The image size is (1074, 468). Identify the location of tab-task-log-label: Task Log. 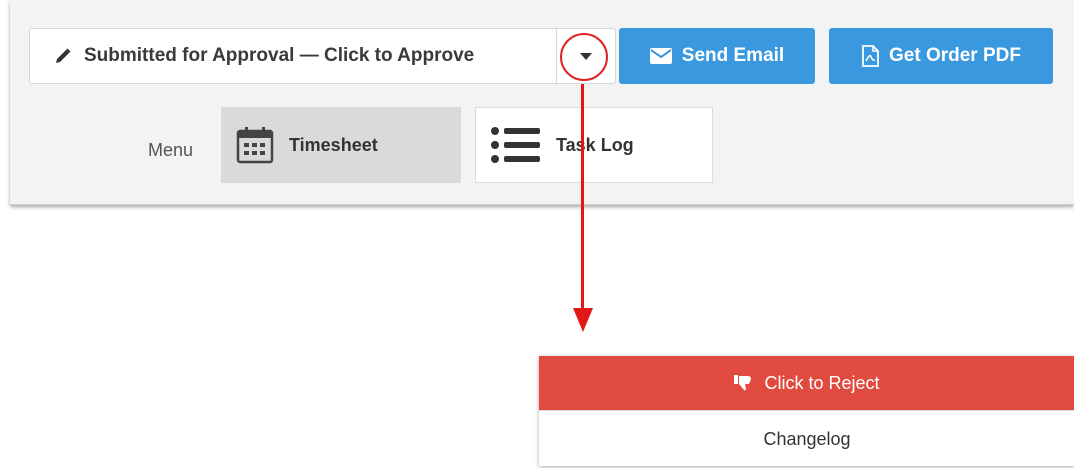
(595, 144).